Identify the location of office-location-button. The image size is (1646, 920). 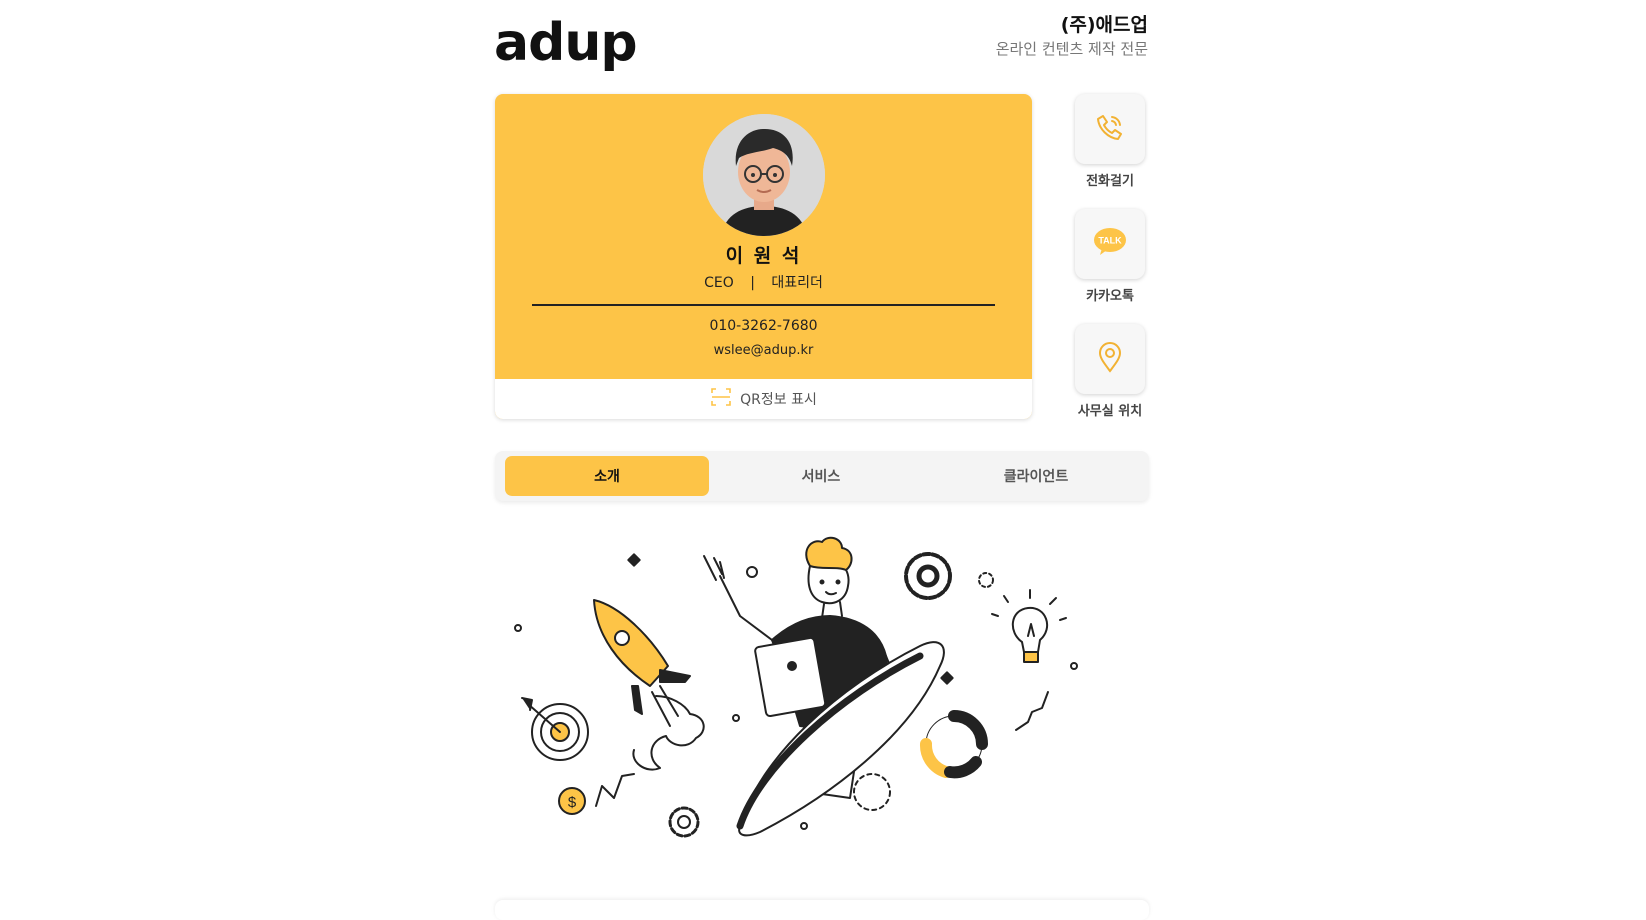
(1110, 359).